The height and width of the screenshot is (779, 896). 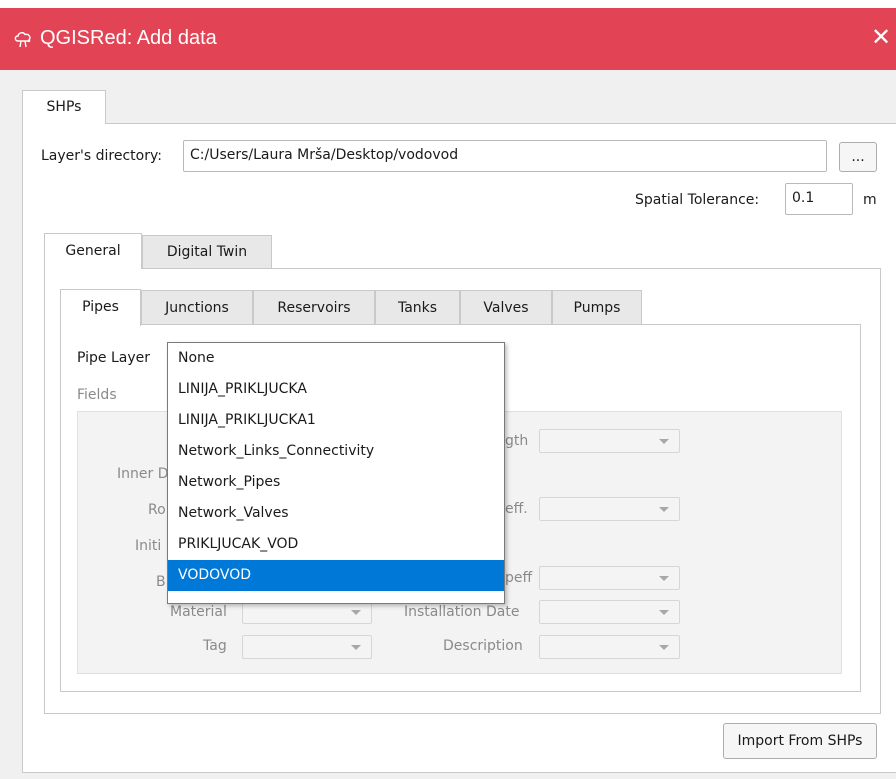 I want to click on window-title: QGISRed: Add data, so click(x=128, y=38).